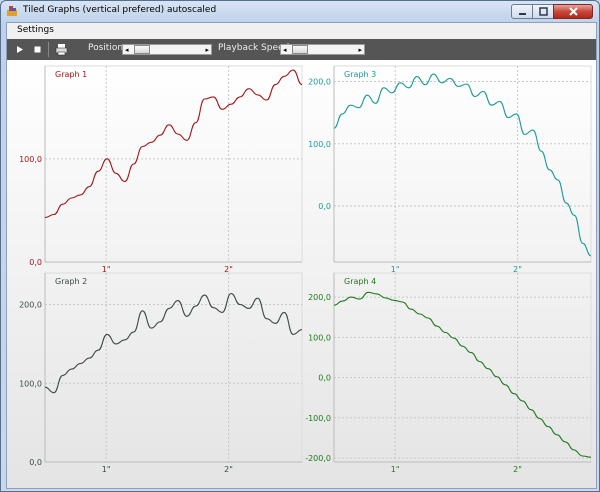 This screenshot has width=600, height=492. I want to click on toolbar: Position ◂ ▸ Playback Speed ◂ ▸, so click(301, 49).